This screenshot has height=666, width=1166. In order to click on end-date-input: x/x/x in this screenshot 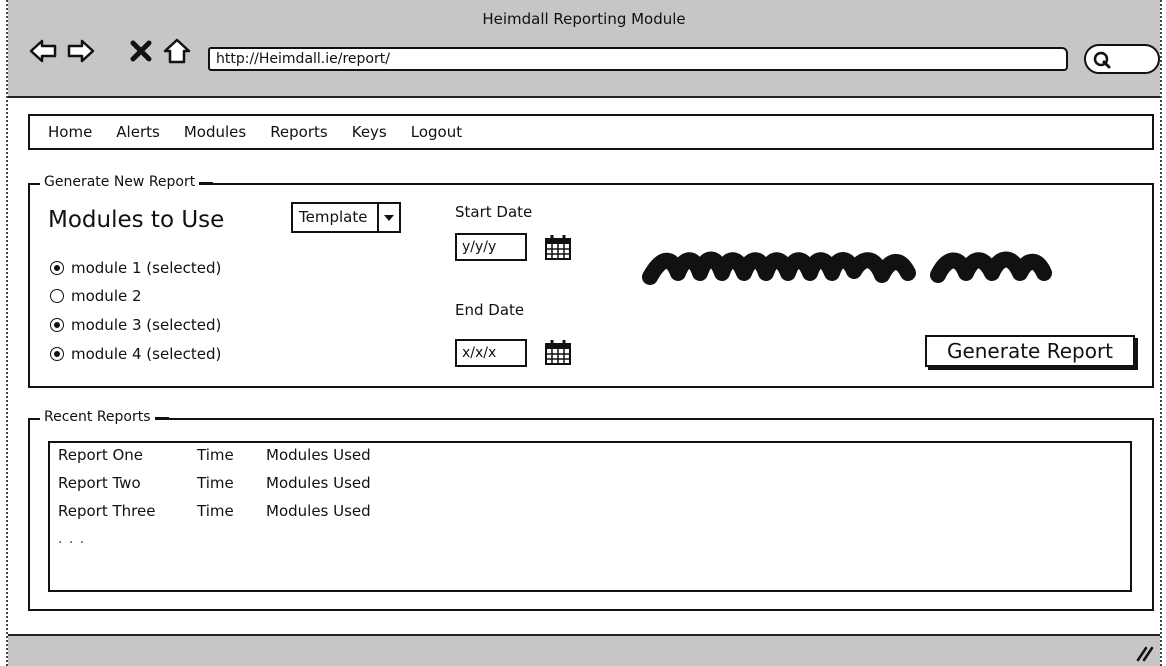, I will do `click(491, 353)`.